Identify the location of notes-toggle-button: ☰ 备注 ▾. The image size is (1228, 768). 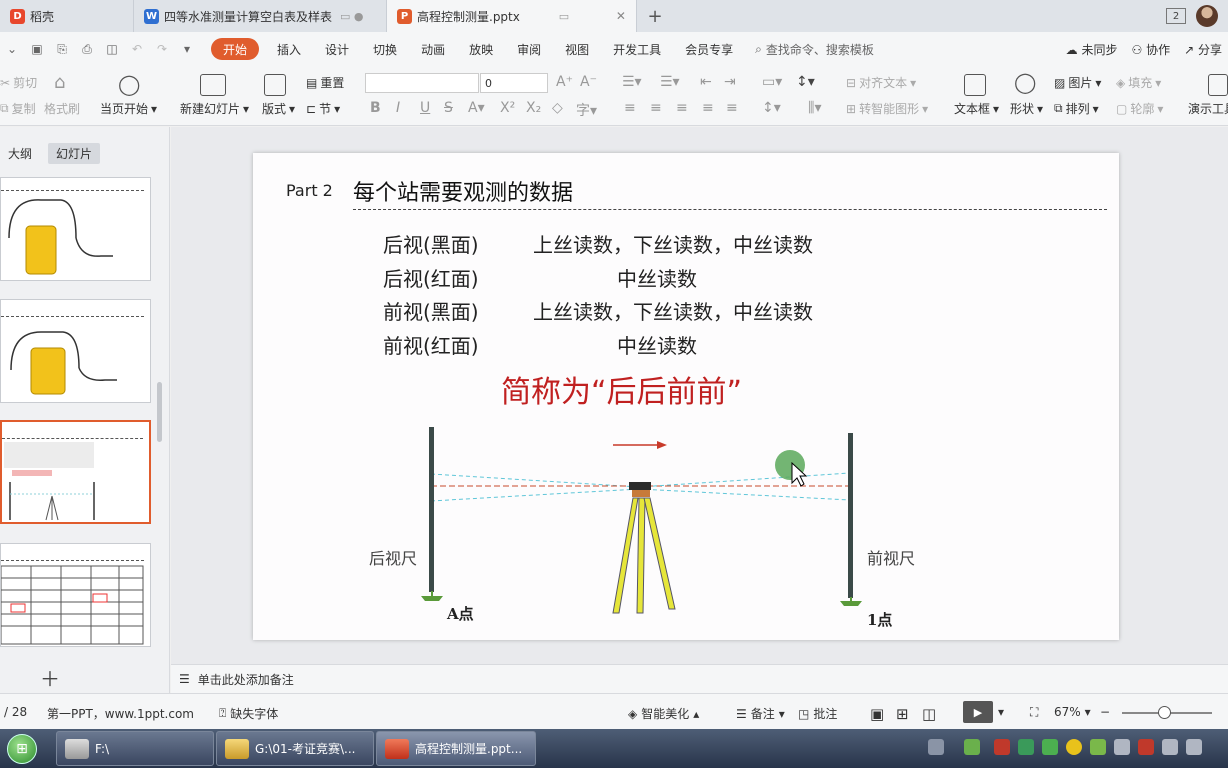
(760, 713).